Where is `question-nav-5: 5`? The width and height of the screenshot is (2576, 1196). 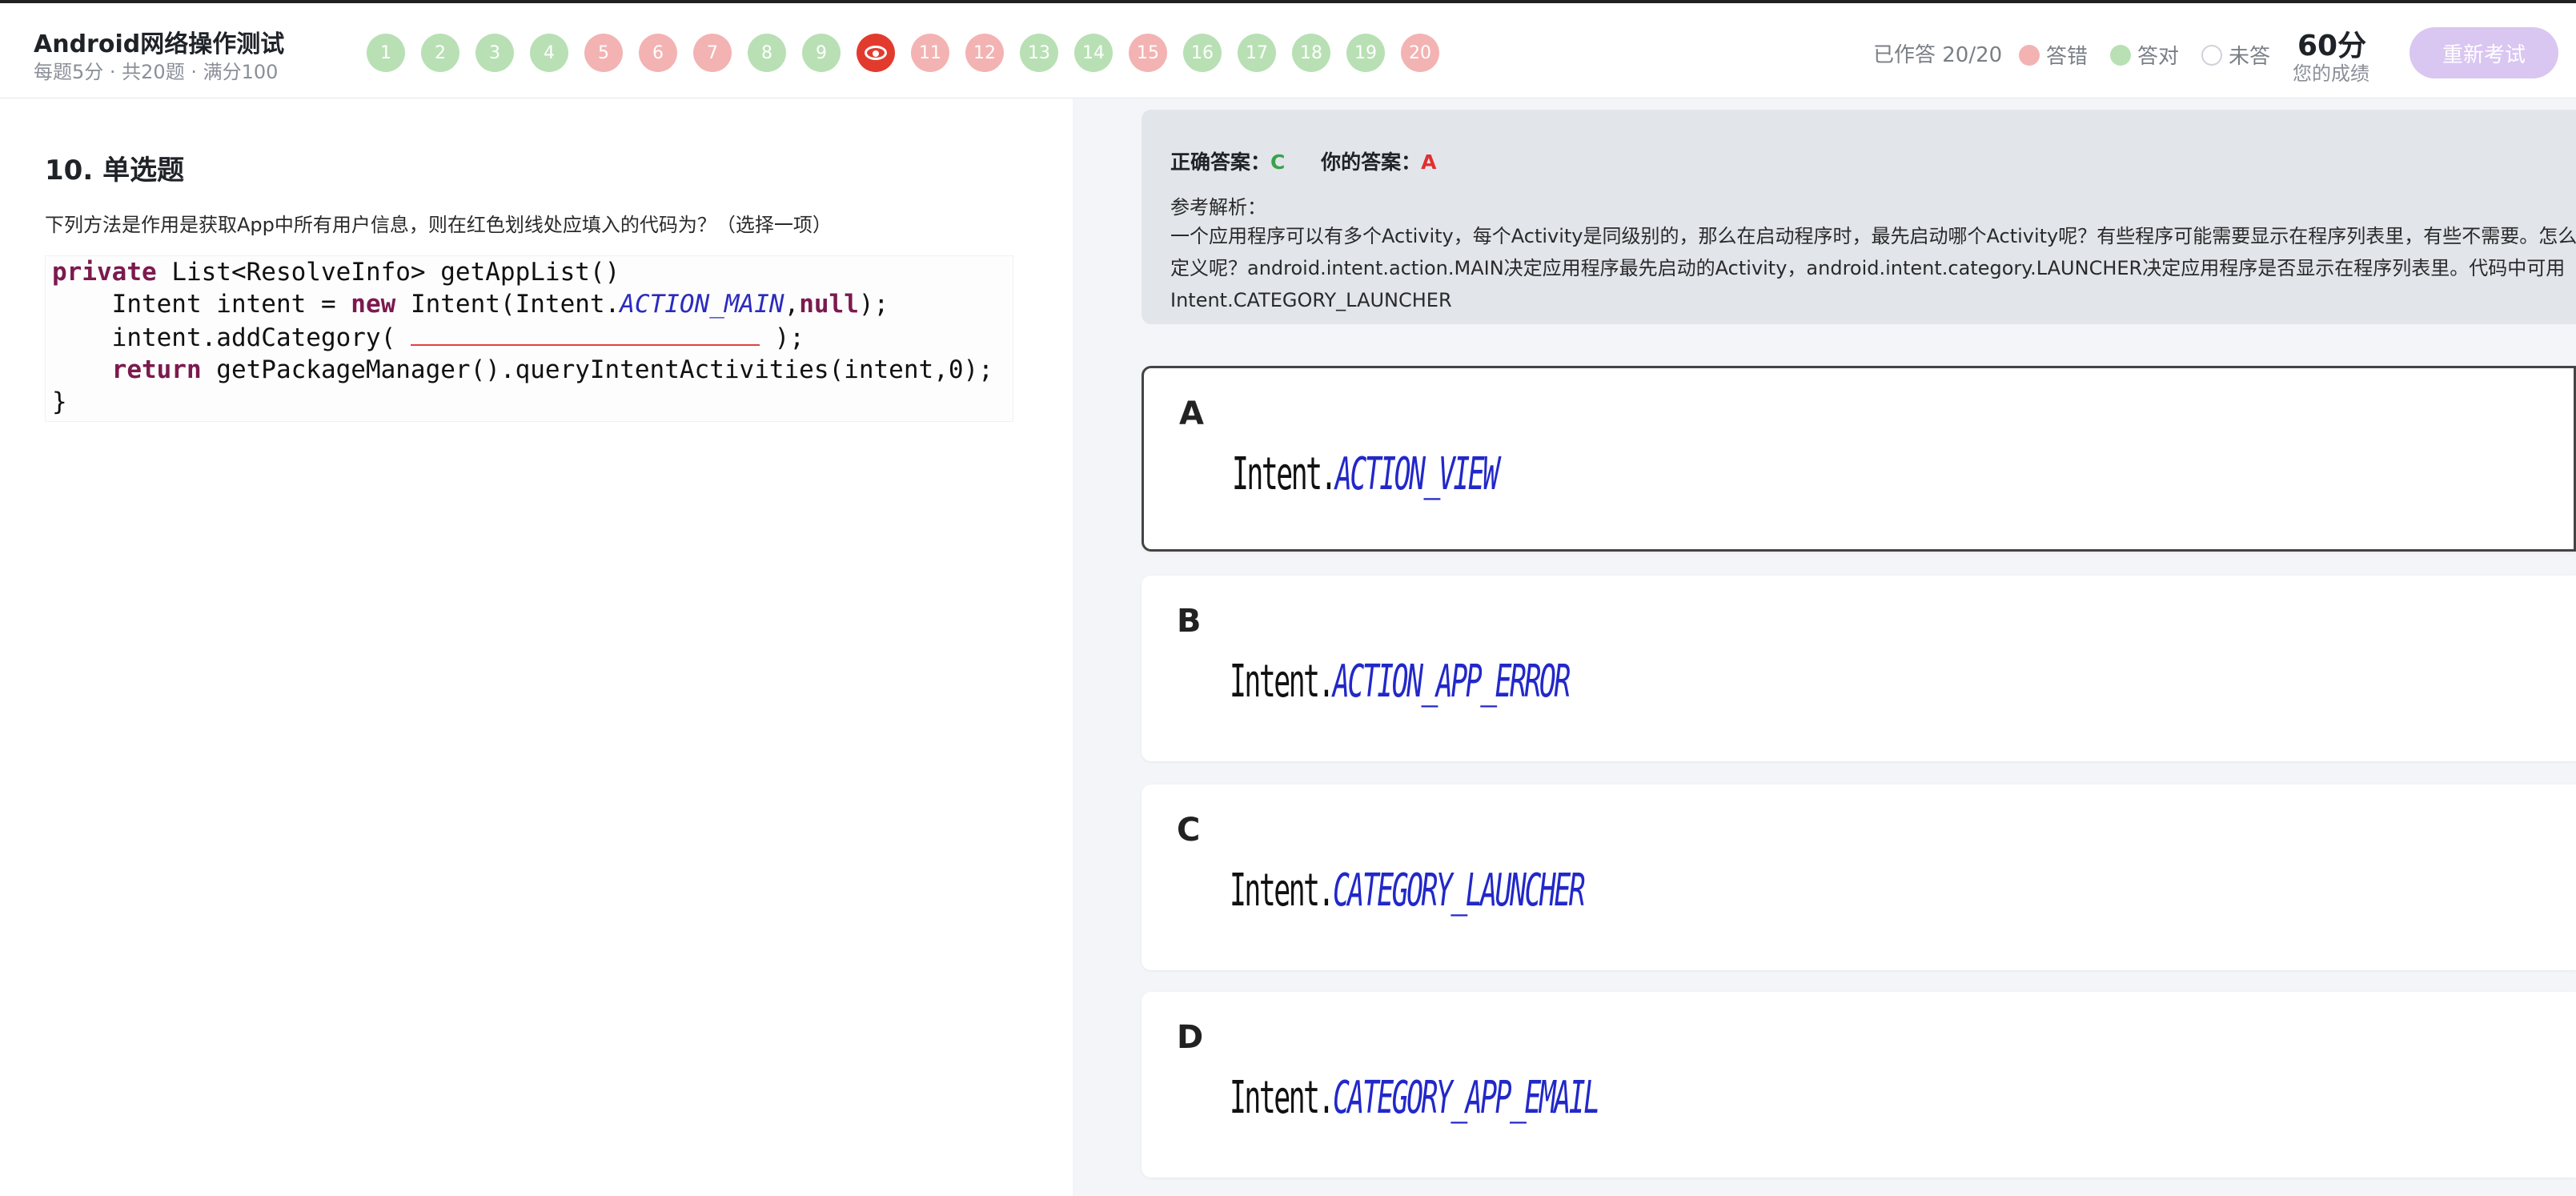
question-nav-5: 5 is located at coordinates (603, 53).